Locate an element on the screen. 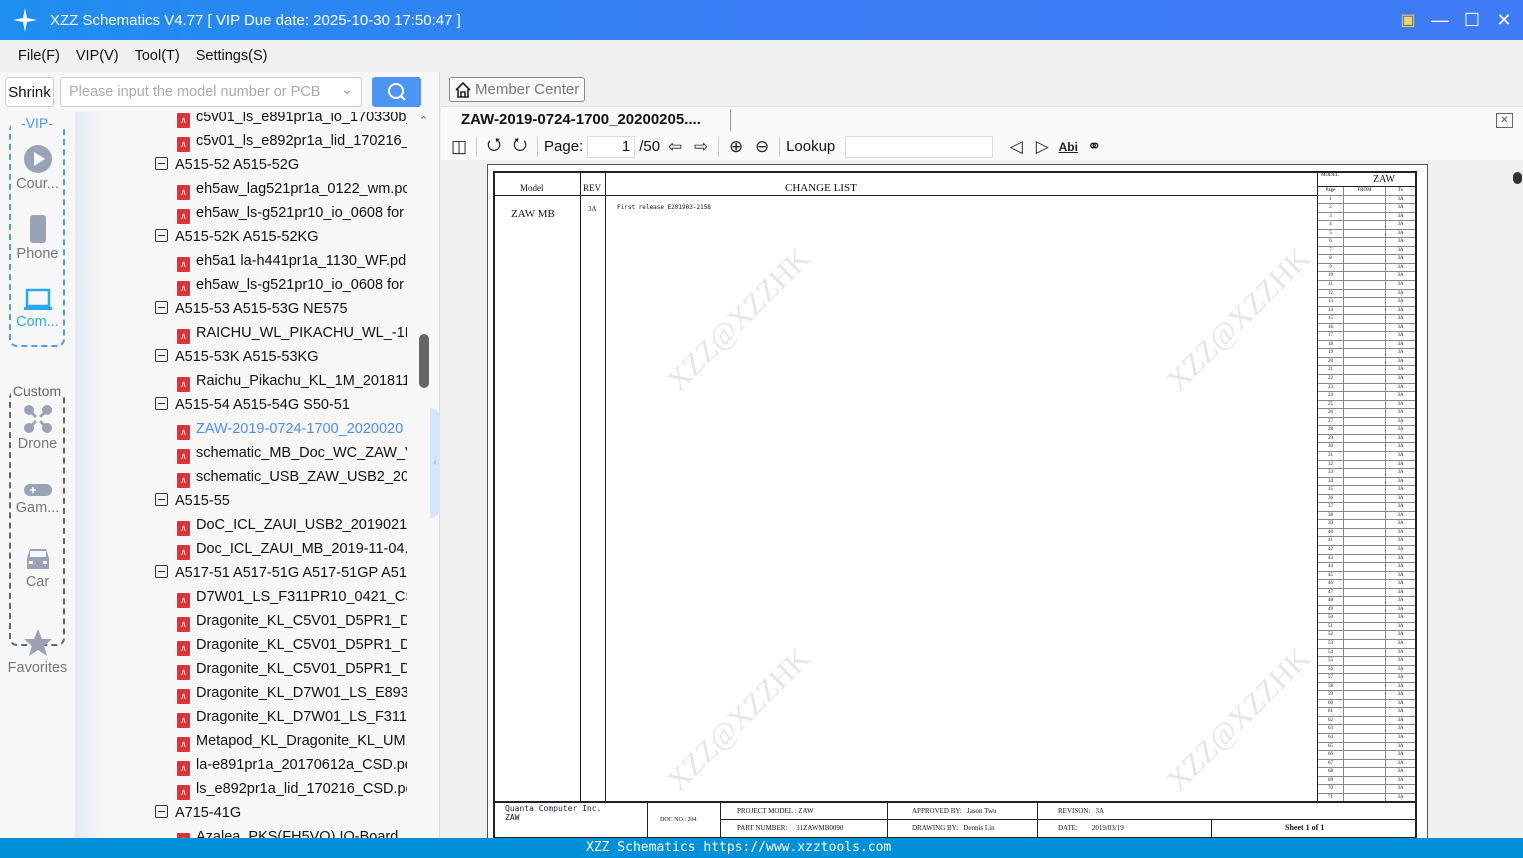  tree-scrollbar is located at coordinates (424, 361).